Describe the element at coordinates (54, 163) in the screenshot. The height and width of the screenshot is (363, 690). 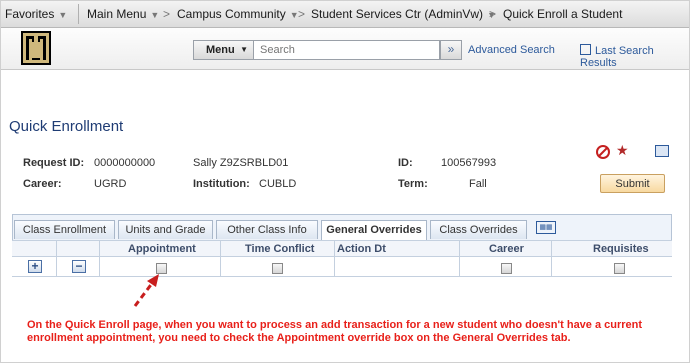
I see `request-id-label: Request ID:` at that location.